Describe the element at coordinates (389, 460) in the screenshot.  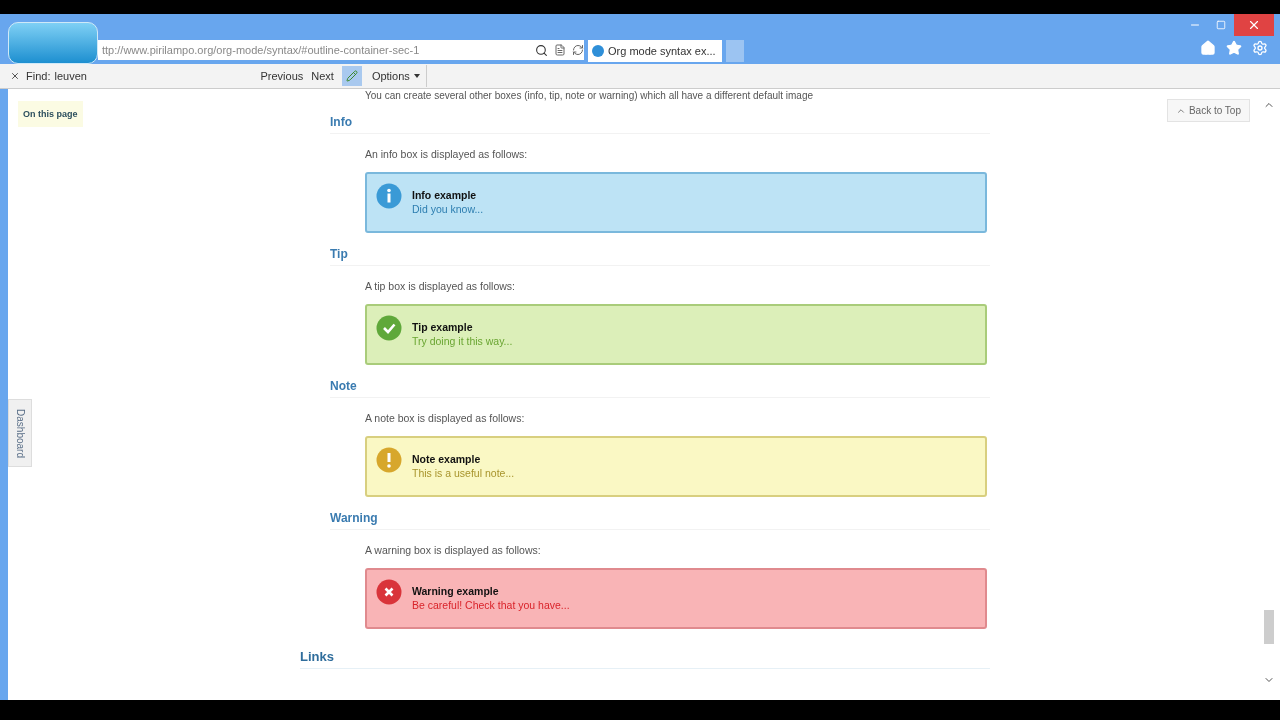
I see `note-icon` at that location.